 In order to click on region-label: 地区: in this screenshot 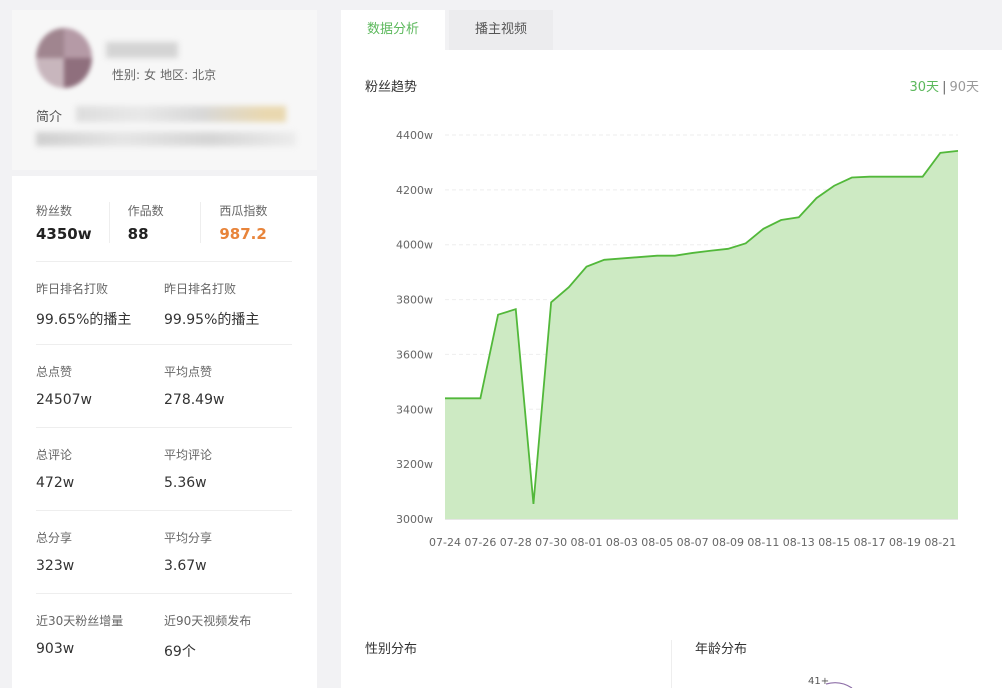, I will do `click(174, 75)`.